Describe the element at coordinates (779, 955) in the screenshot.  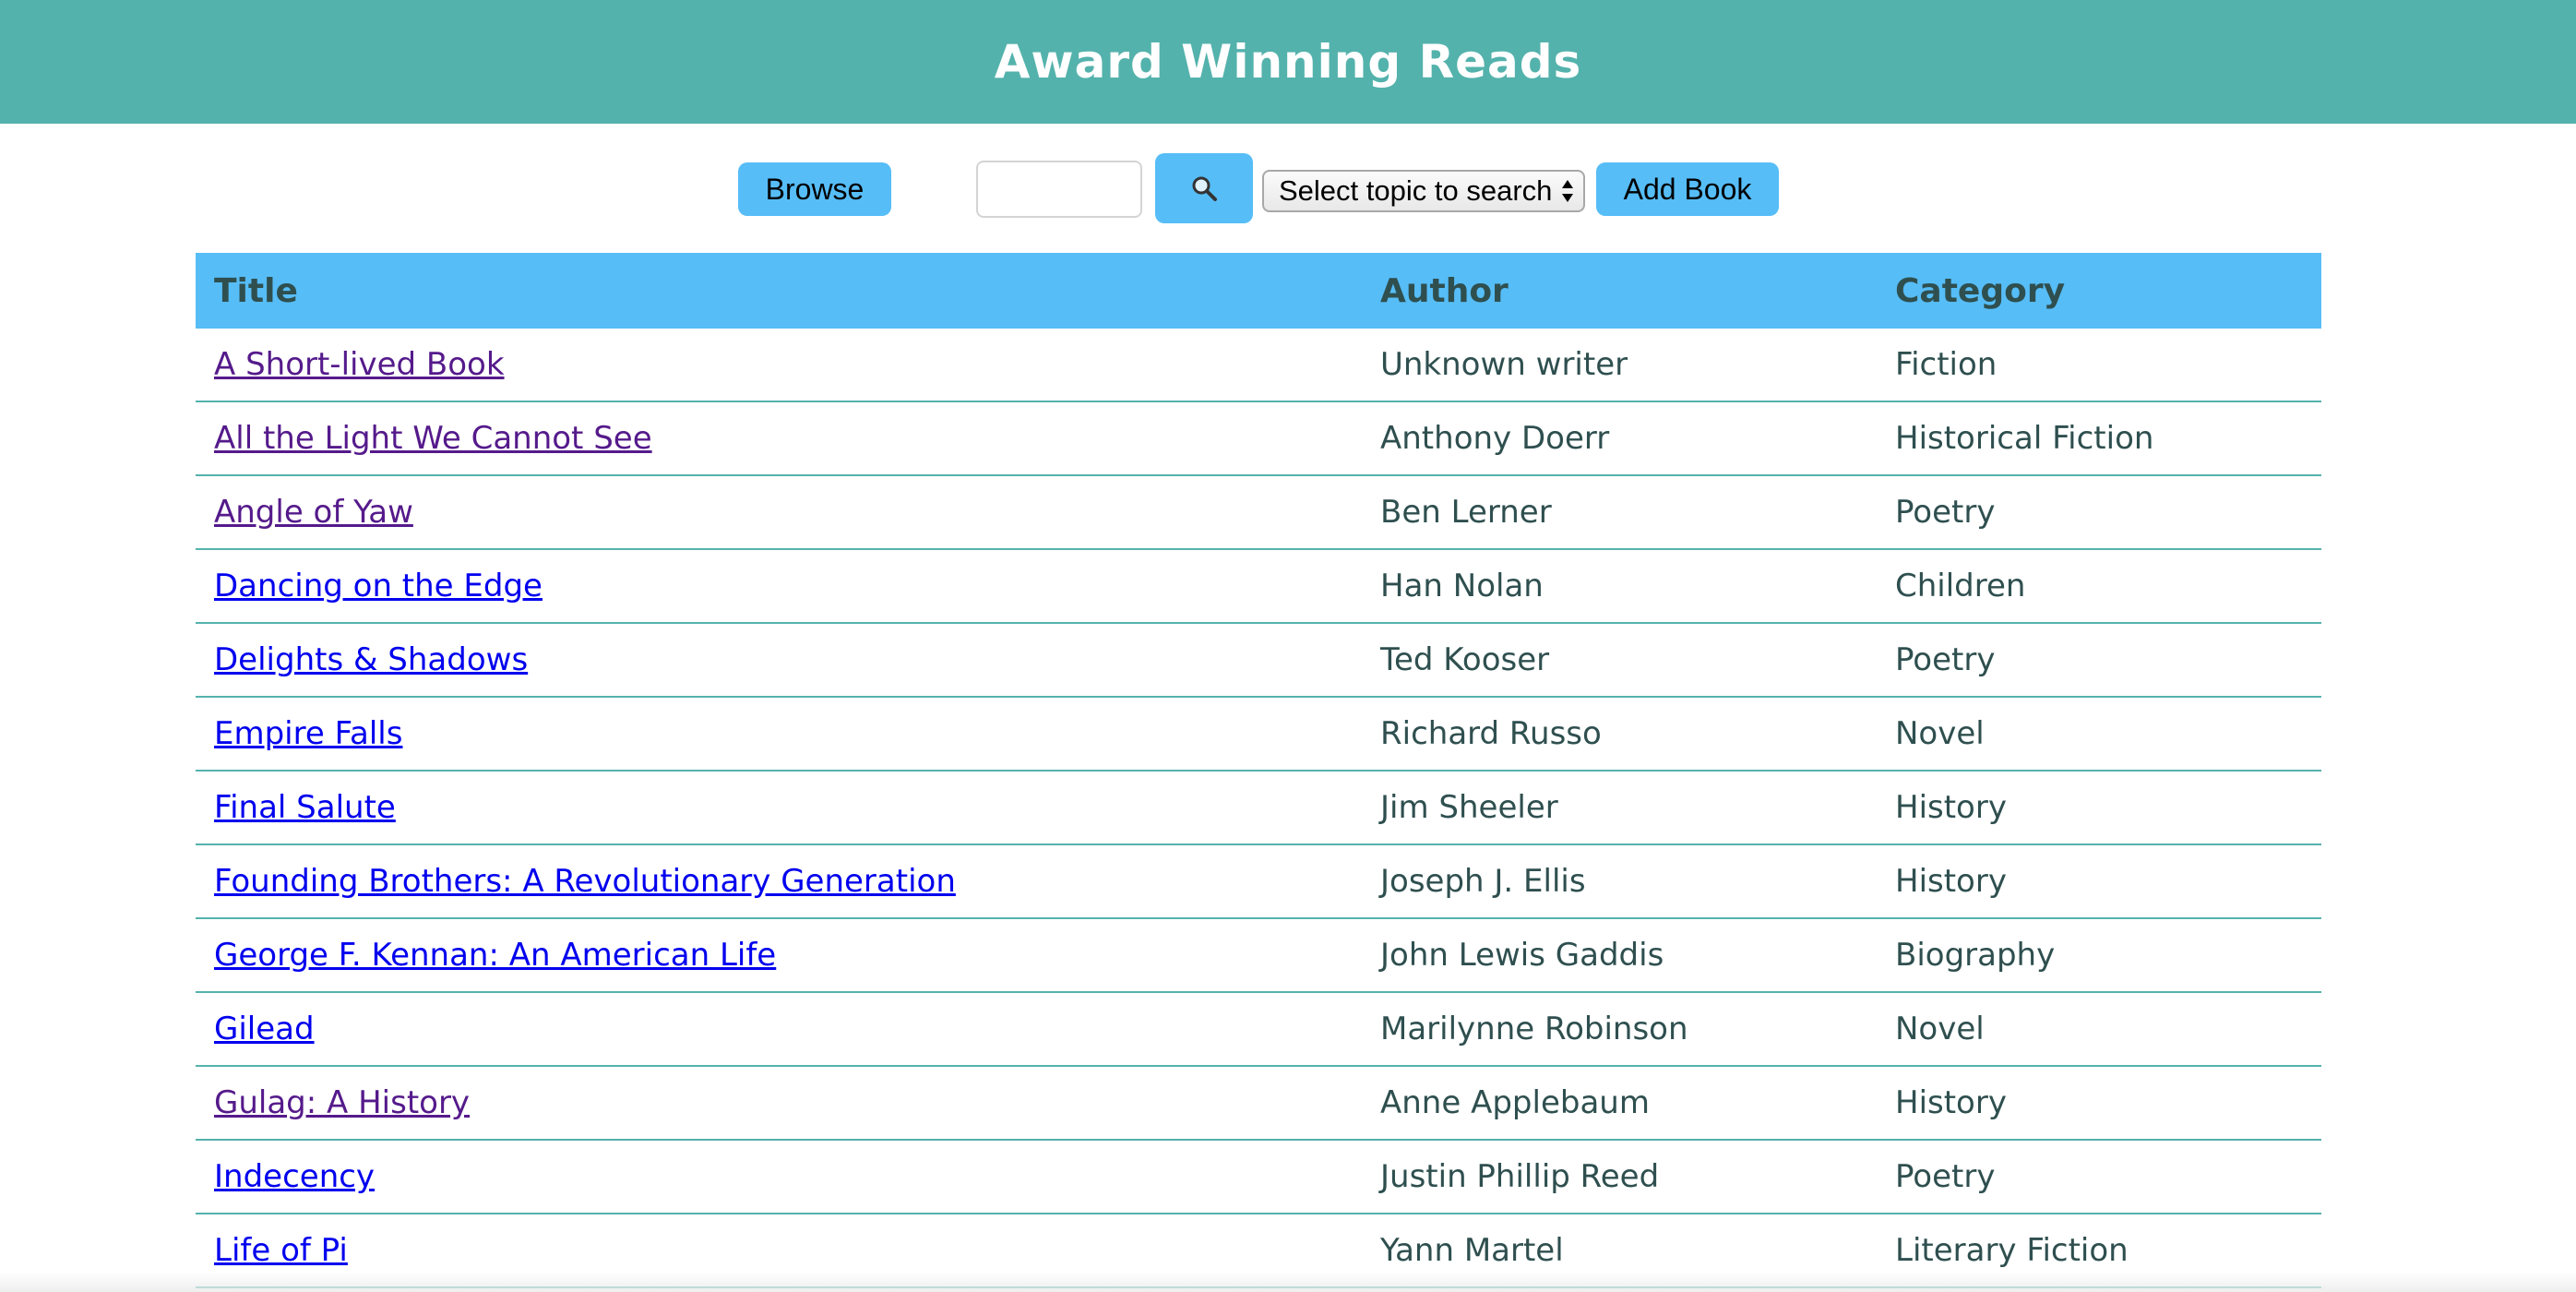
I see `cell-title: George F. Kennan: An American Life` at that location.